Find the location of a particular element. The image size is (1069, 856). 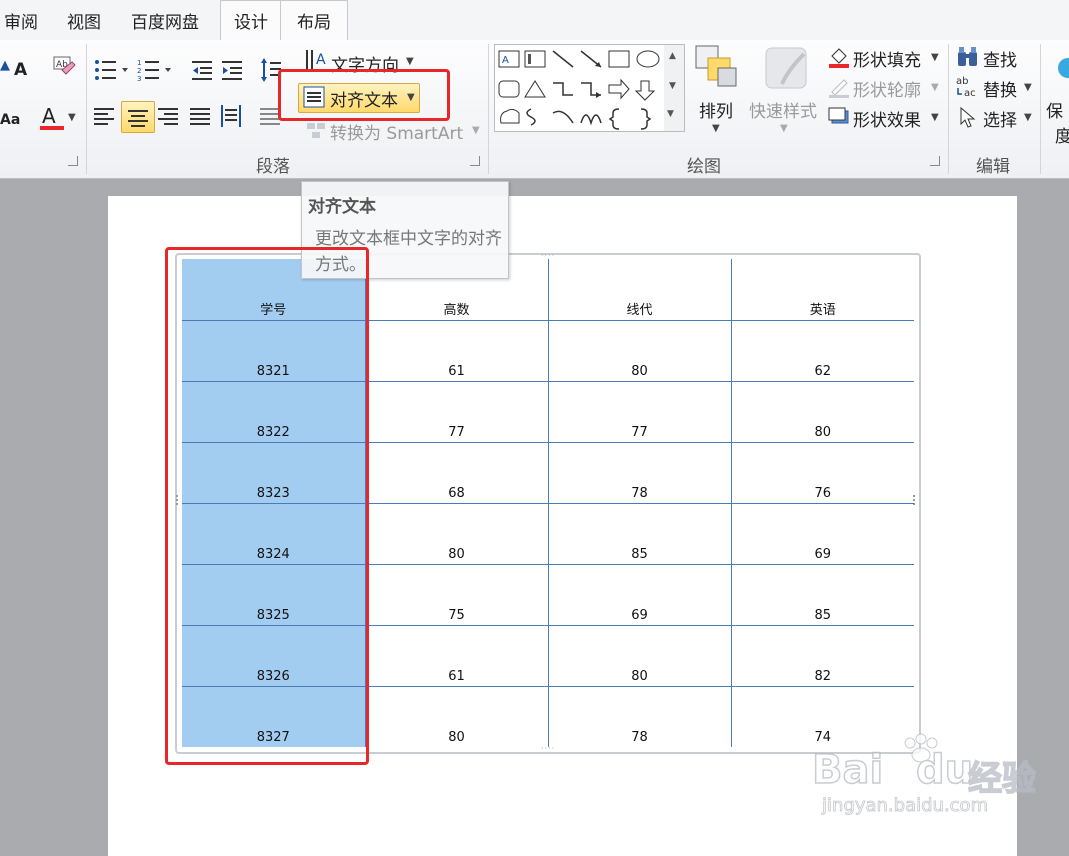

font-color-bar is located at coordinates (52, 128).